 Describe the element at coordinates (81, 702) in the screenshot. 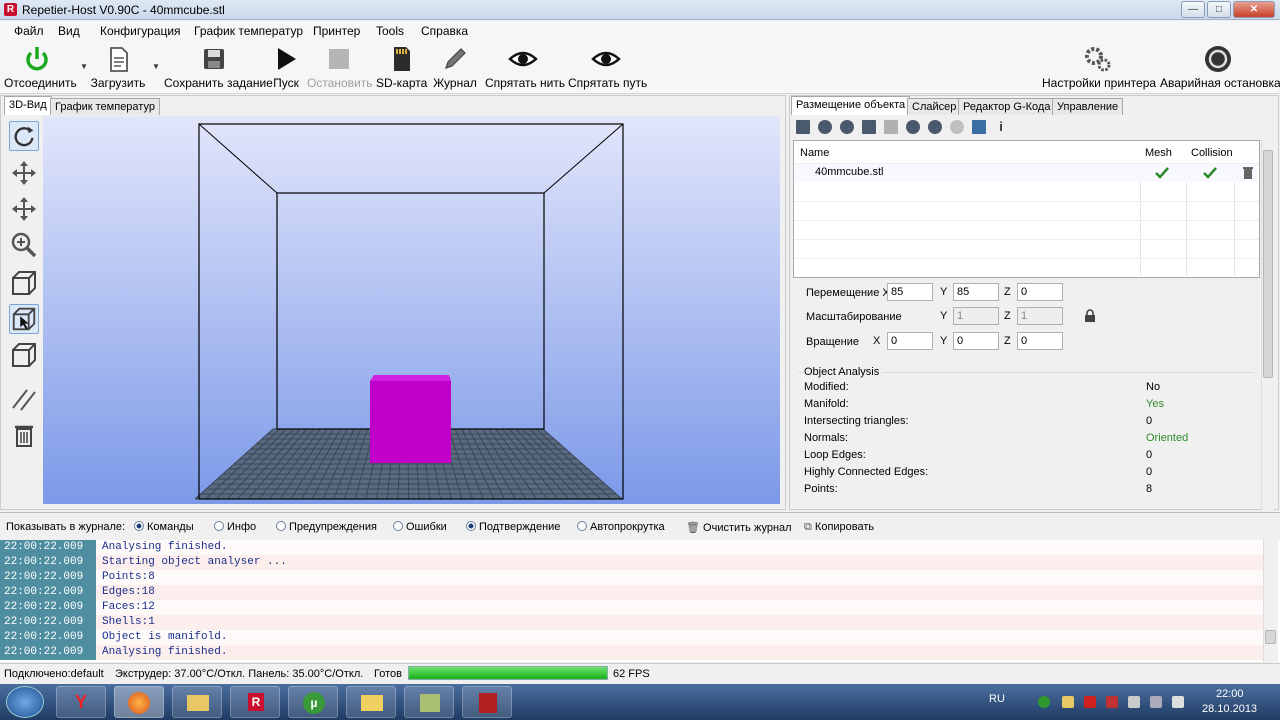

I see `yandex-browser-icon: Y` at that location.